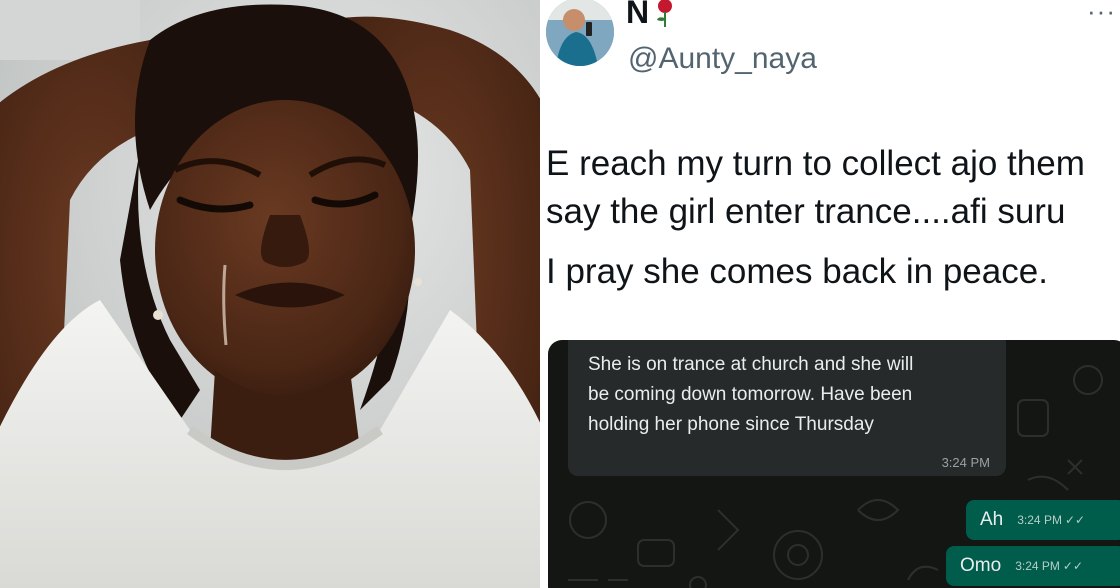 This screenshot has height=588, width=1120. What do you see at coordinates (815, 163) in the screenshot?
I see `tweet-line: E reach my turn to collect ajo them` at bounding box center [815, 163].